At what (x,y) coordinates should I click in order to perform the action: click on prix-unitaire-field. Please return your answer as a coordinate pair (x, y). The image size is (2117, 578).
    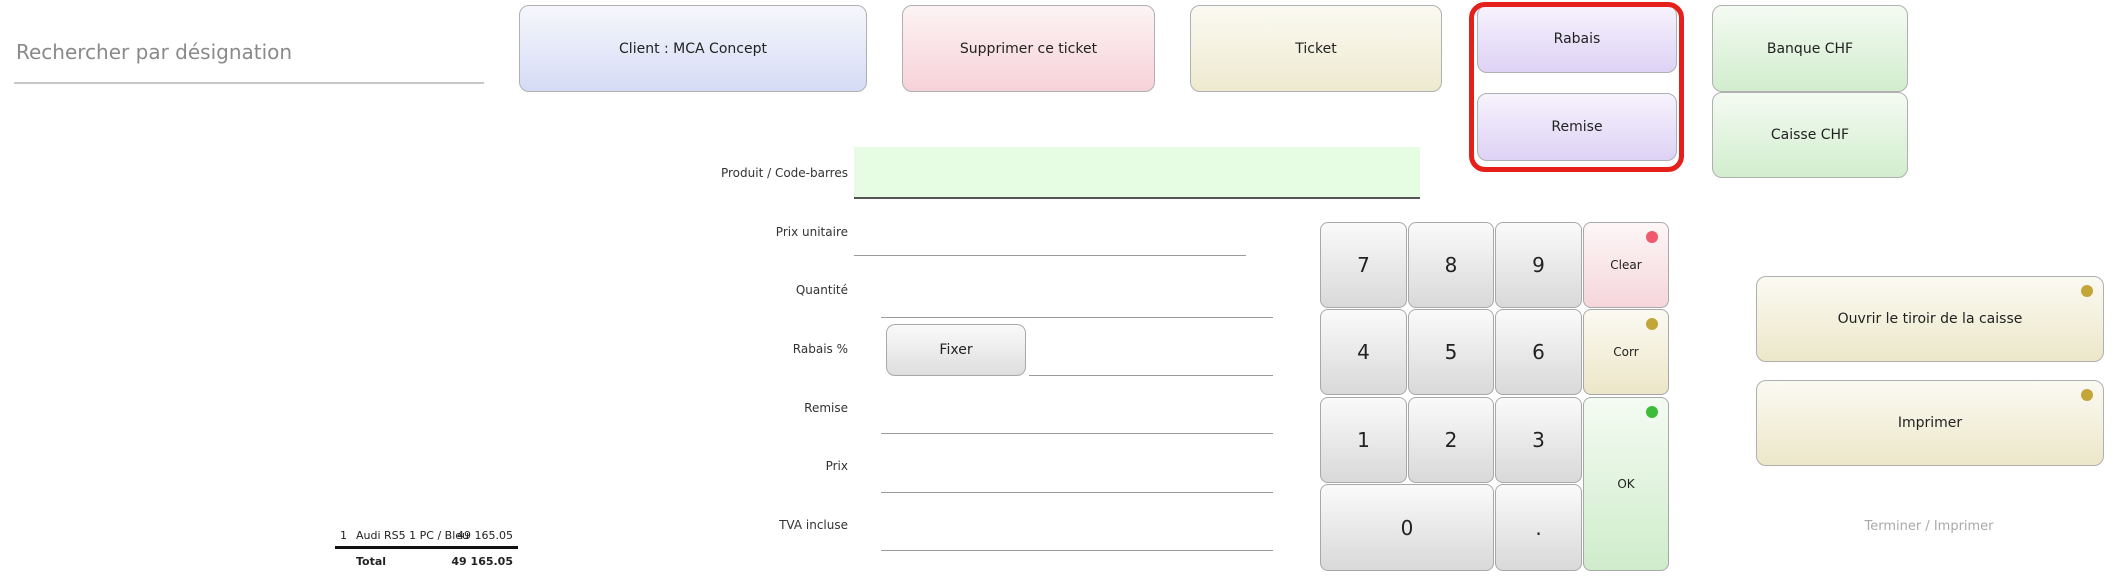
    Looking at the image, I should click on (1050, 255).